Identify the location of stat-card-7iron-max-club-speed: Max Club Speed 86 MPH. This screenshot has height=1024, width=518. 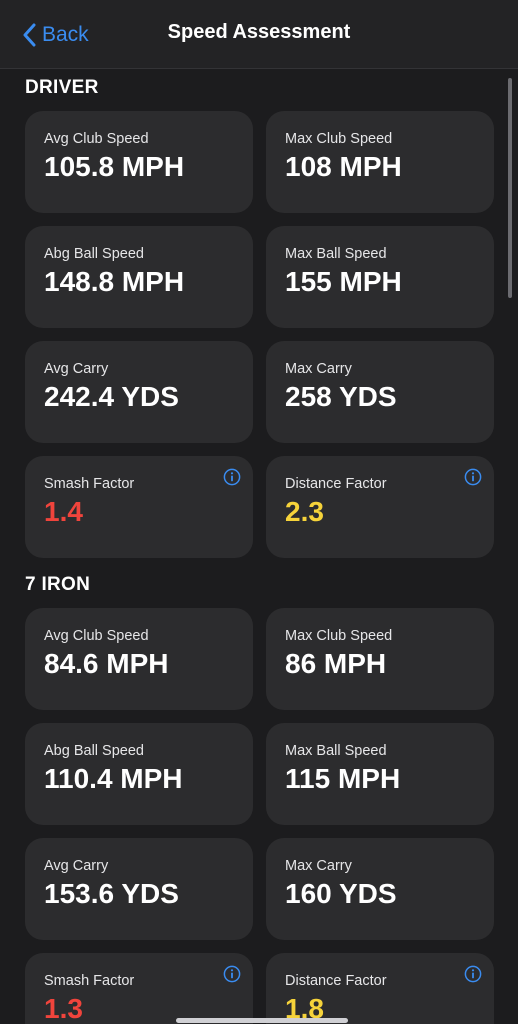
(380, 659).